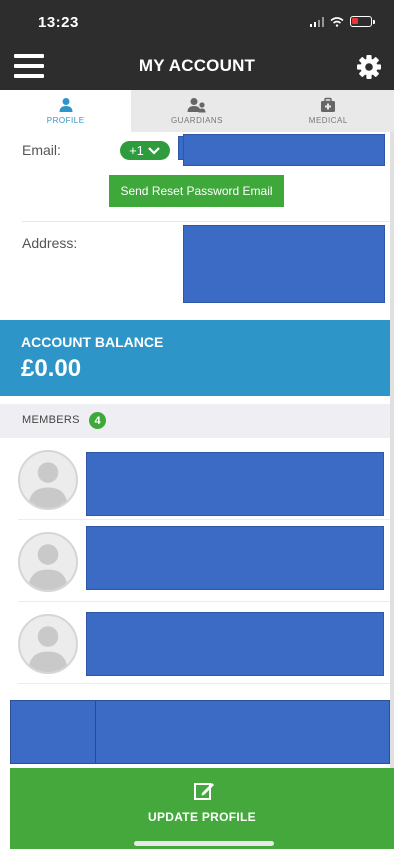 The height and width of the screenshot is (849, 394). What do you see at coordinates (204, 843) in the screenshot?
I see `home-indicator` at bounding box center [204, 843].